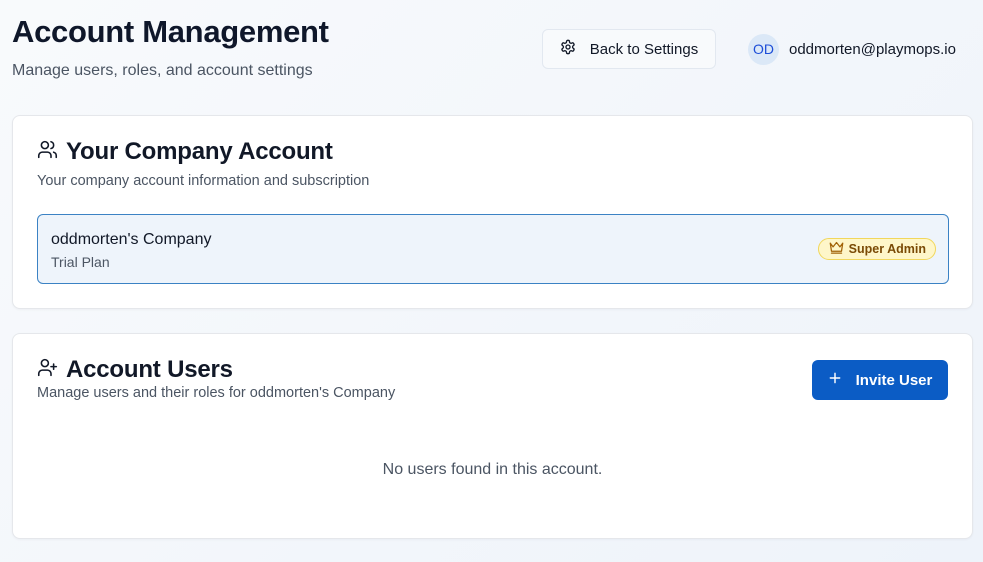 This screenshot has width=983, height=562. What do you see at coordinates (872, 49) in the screenshot?
I see `user-email: oddmorten@playmops.io` at bounding box center [872, 49].